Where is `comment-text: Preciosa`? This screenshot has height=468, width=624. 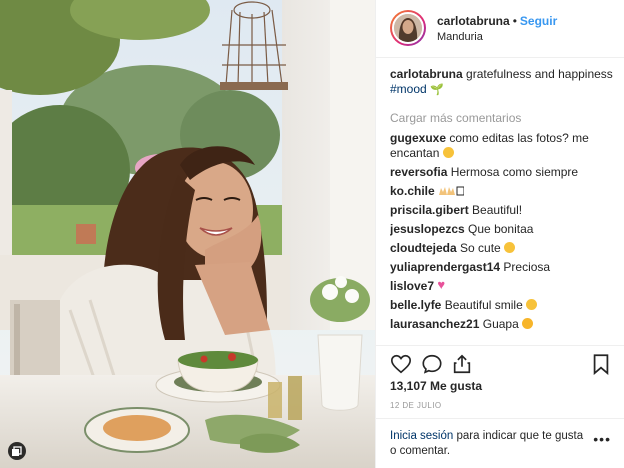
comment-text: Preciosa is located at coordinates (527, 267).